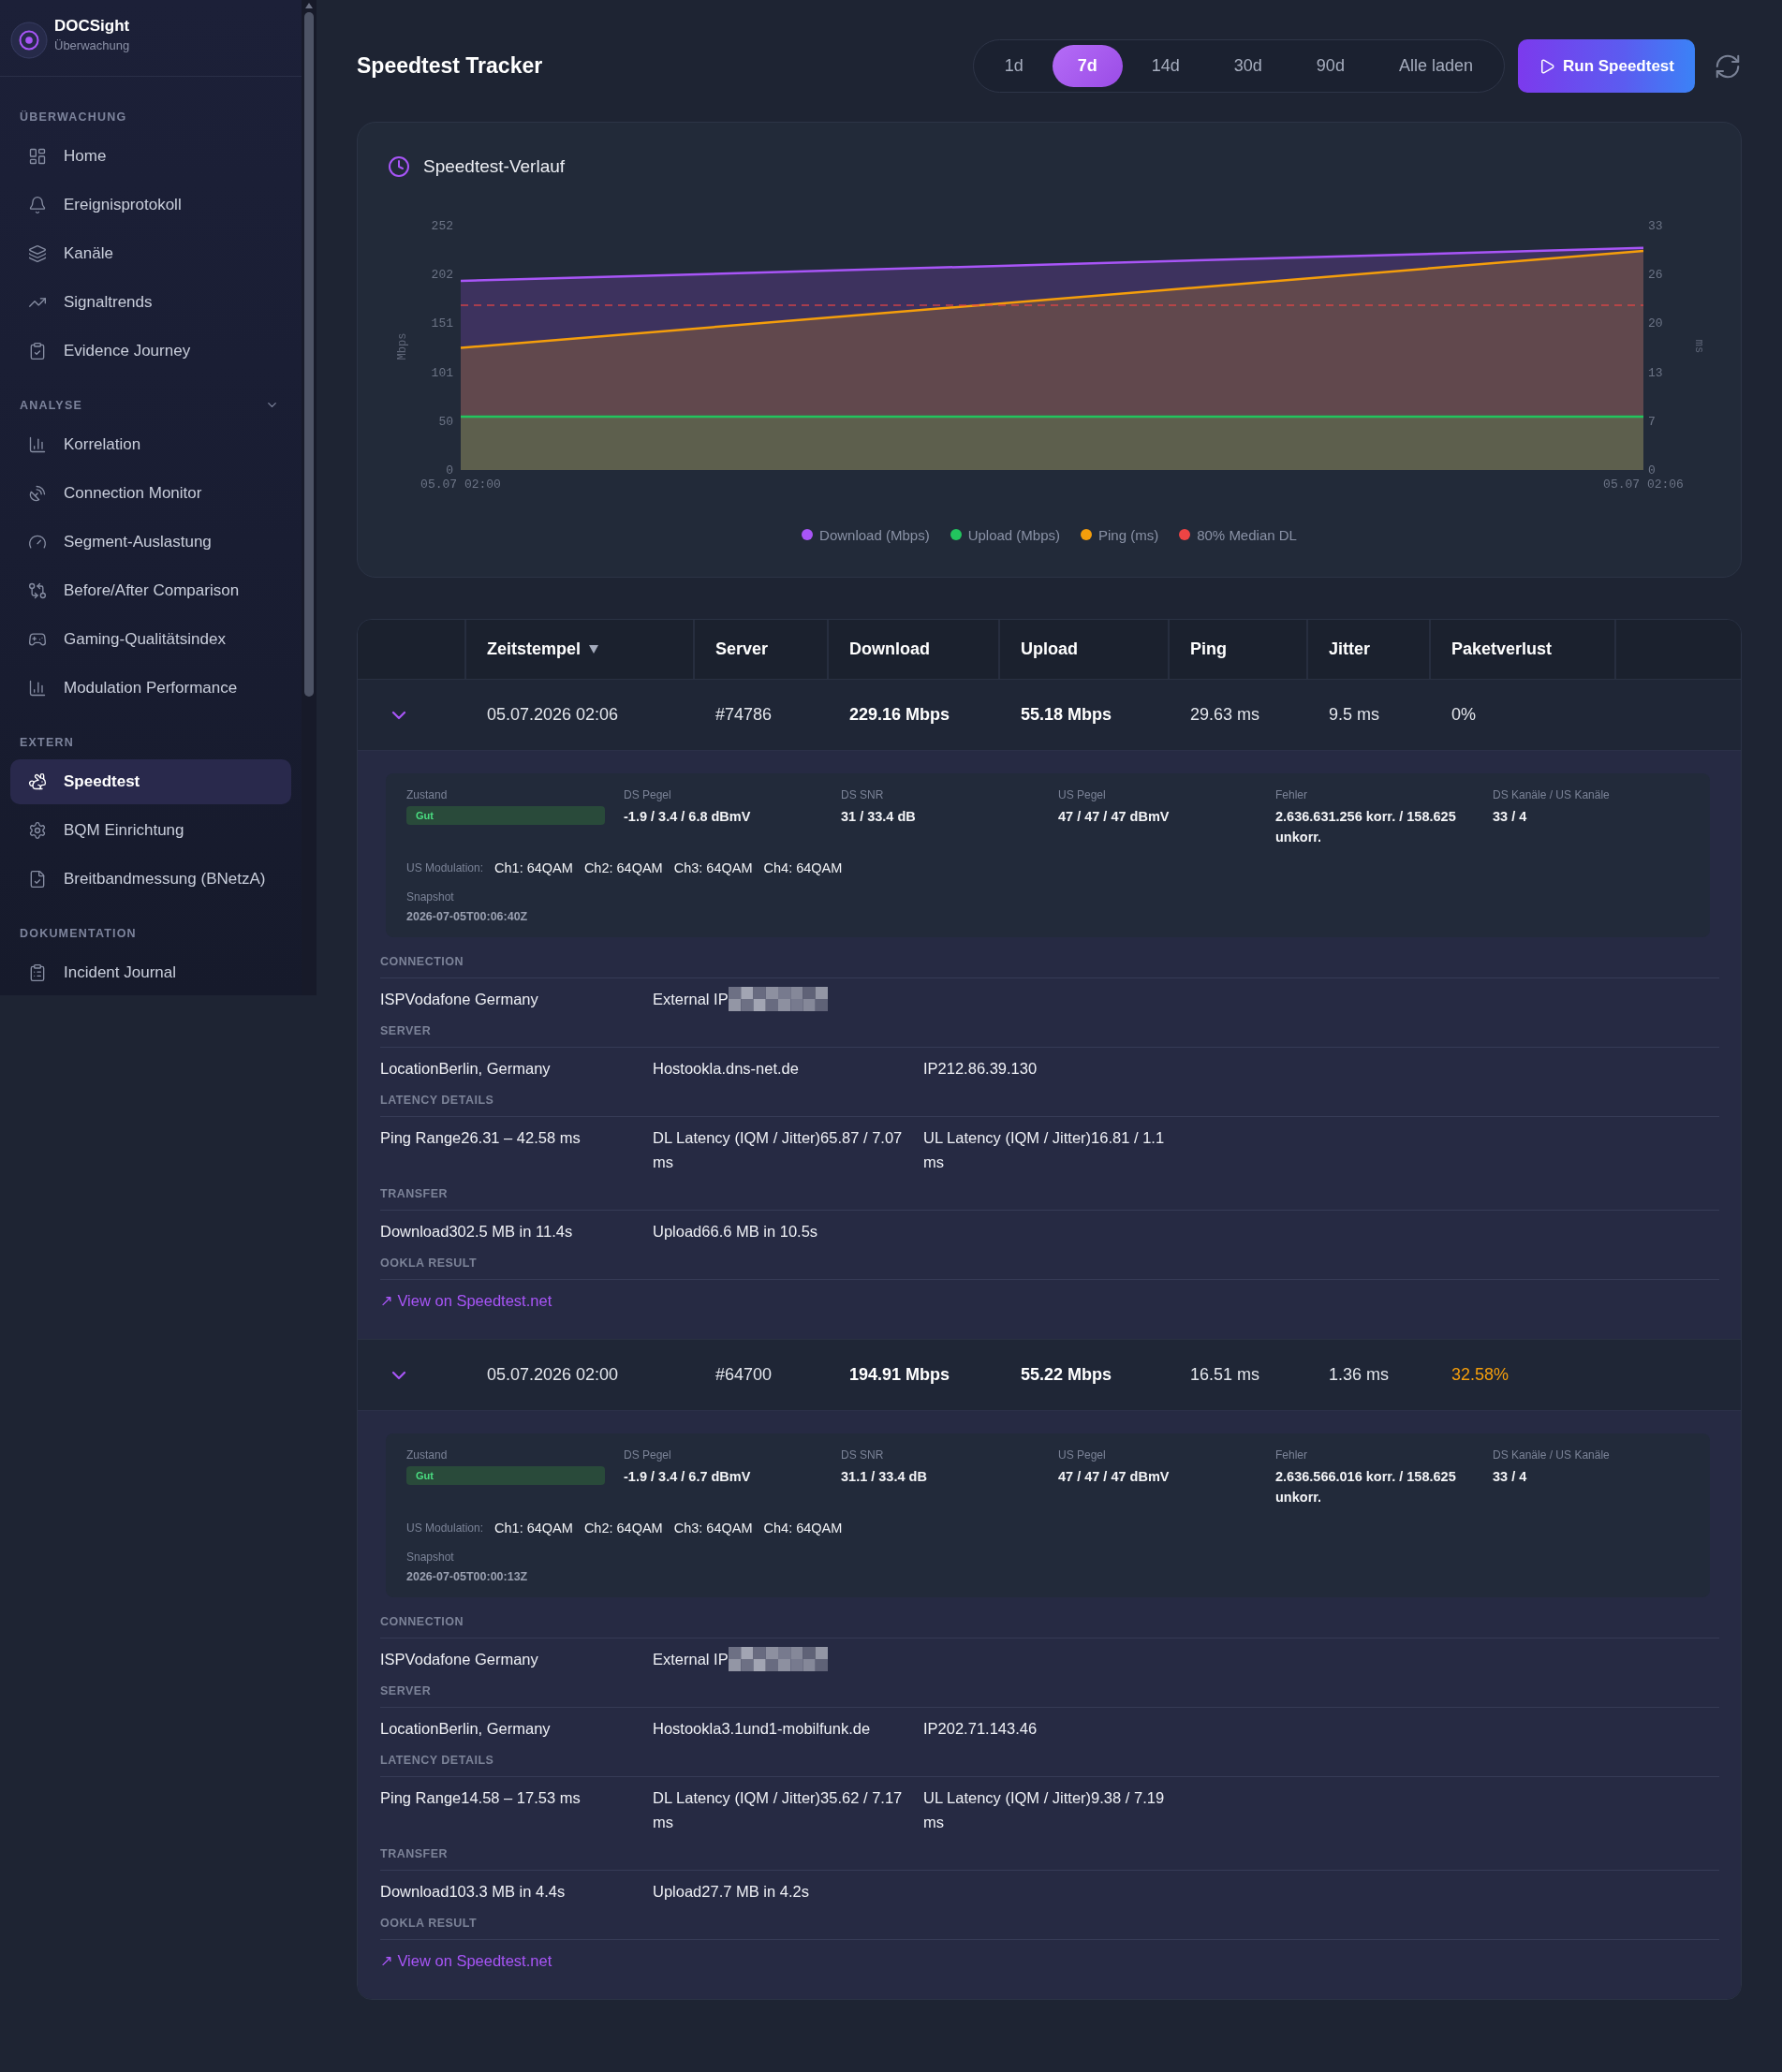 This screenshot has height=2072, width=1782. What do you see at coordinates (1014, 66) in the screenshot?
I see `range-button: 1d` at bounding box center [1014, 66].